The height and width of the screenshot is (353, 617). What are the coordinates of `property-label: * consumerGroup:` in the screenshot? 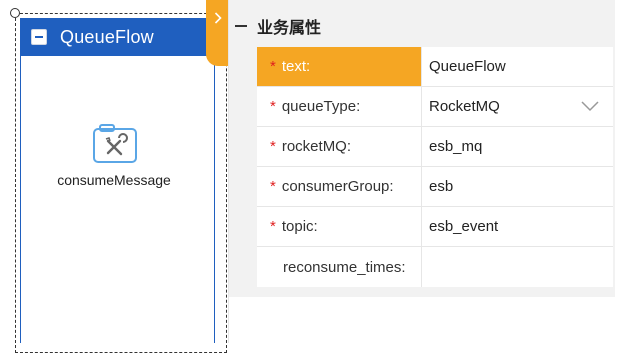 It's located at (339, 186).